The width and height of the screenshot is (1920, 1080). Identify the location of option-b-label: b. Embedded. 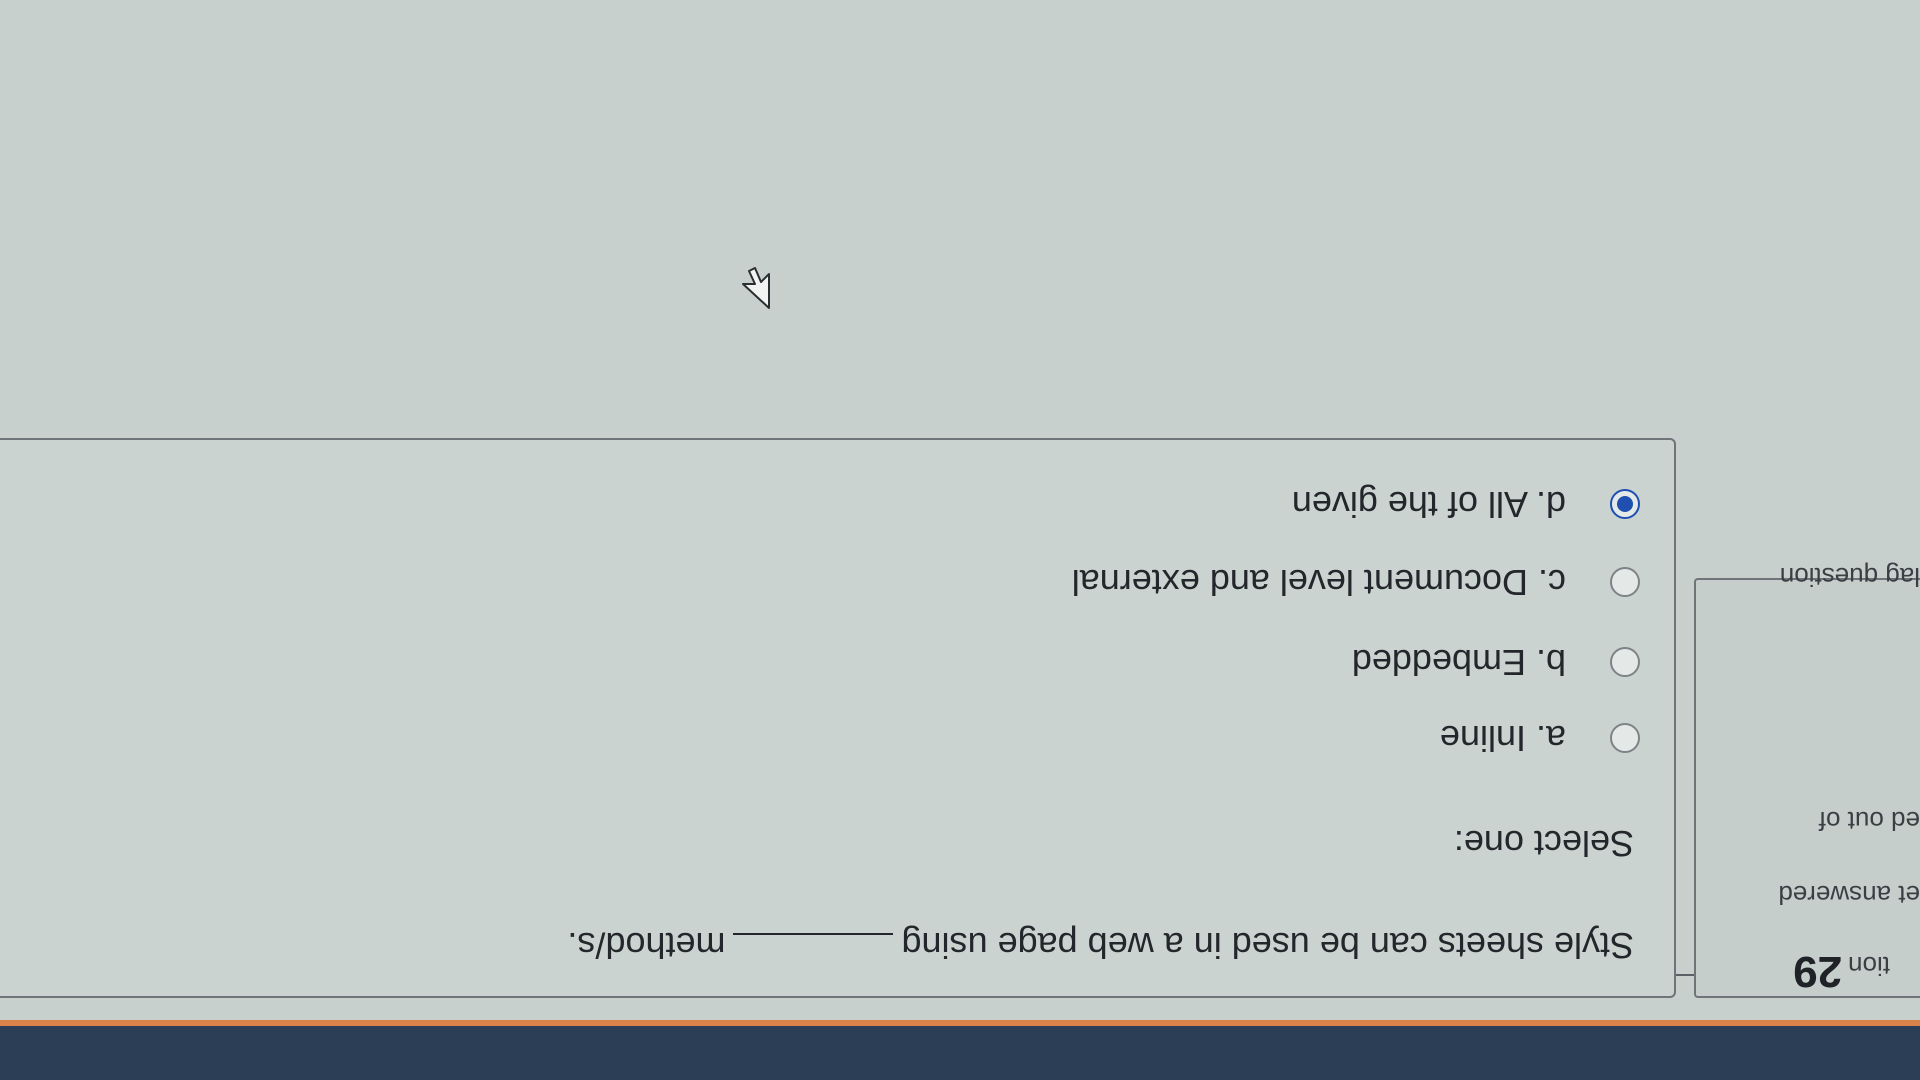
(1458, 662).